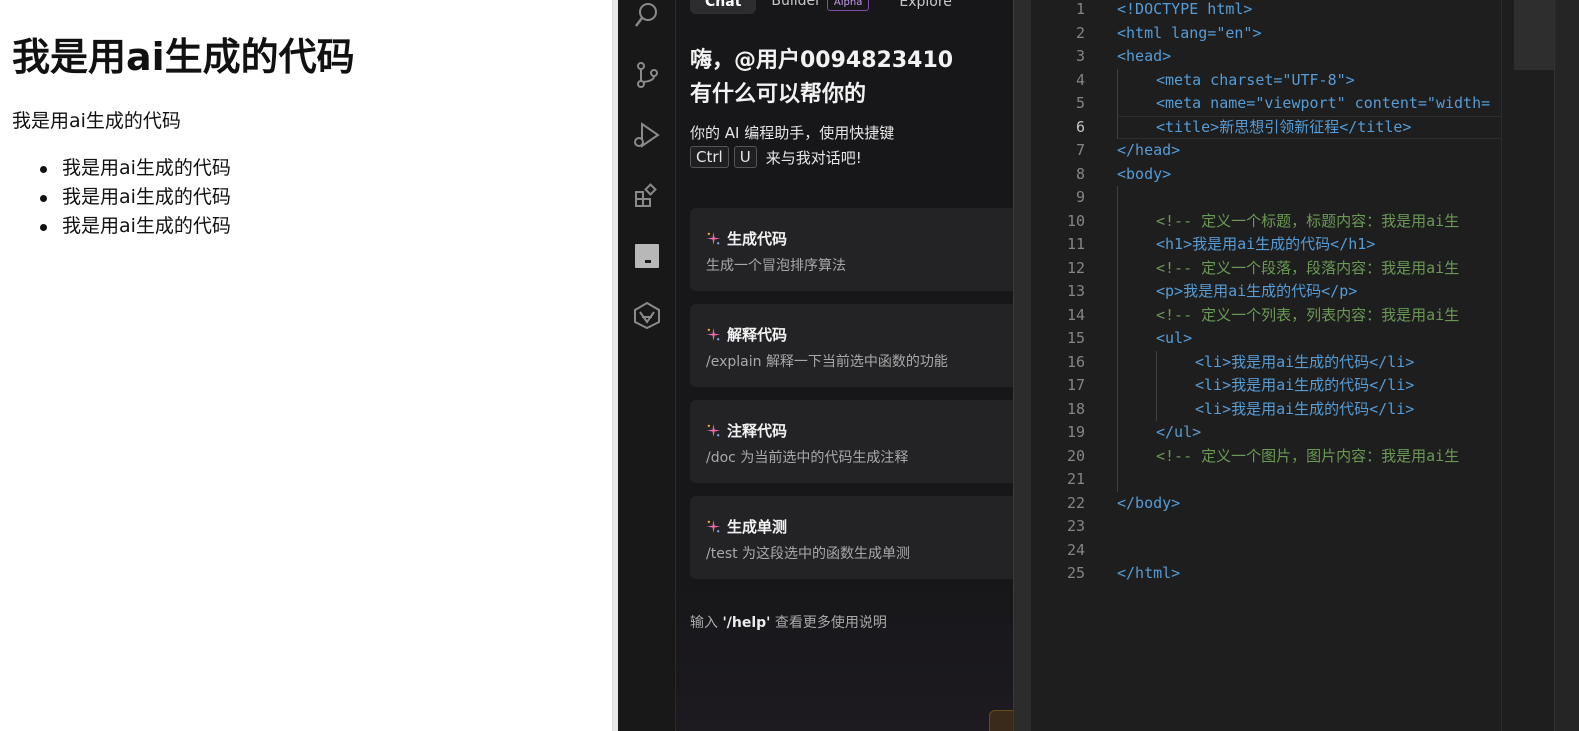  What do you see at coordinates (746, 238) in the screenshot?
I see `card-title-row: 生成代码` at bounding box center [746, 238].